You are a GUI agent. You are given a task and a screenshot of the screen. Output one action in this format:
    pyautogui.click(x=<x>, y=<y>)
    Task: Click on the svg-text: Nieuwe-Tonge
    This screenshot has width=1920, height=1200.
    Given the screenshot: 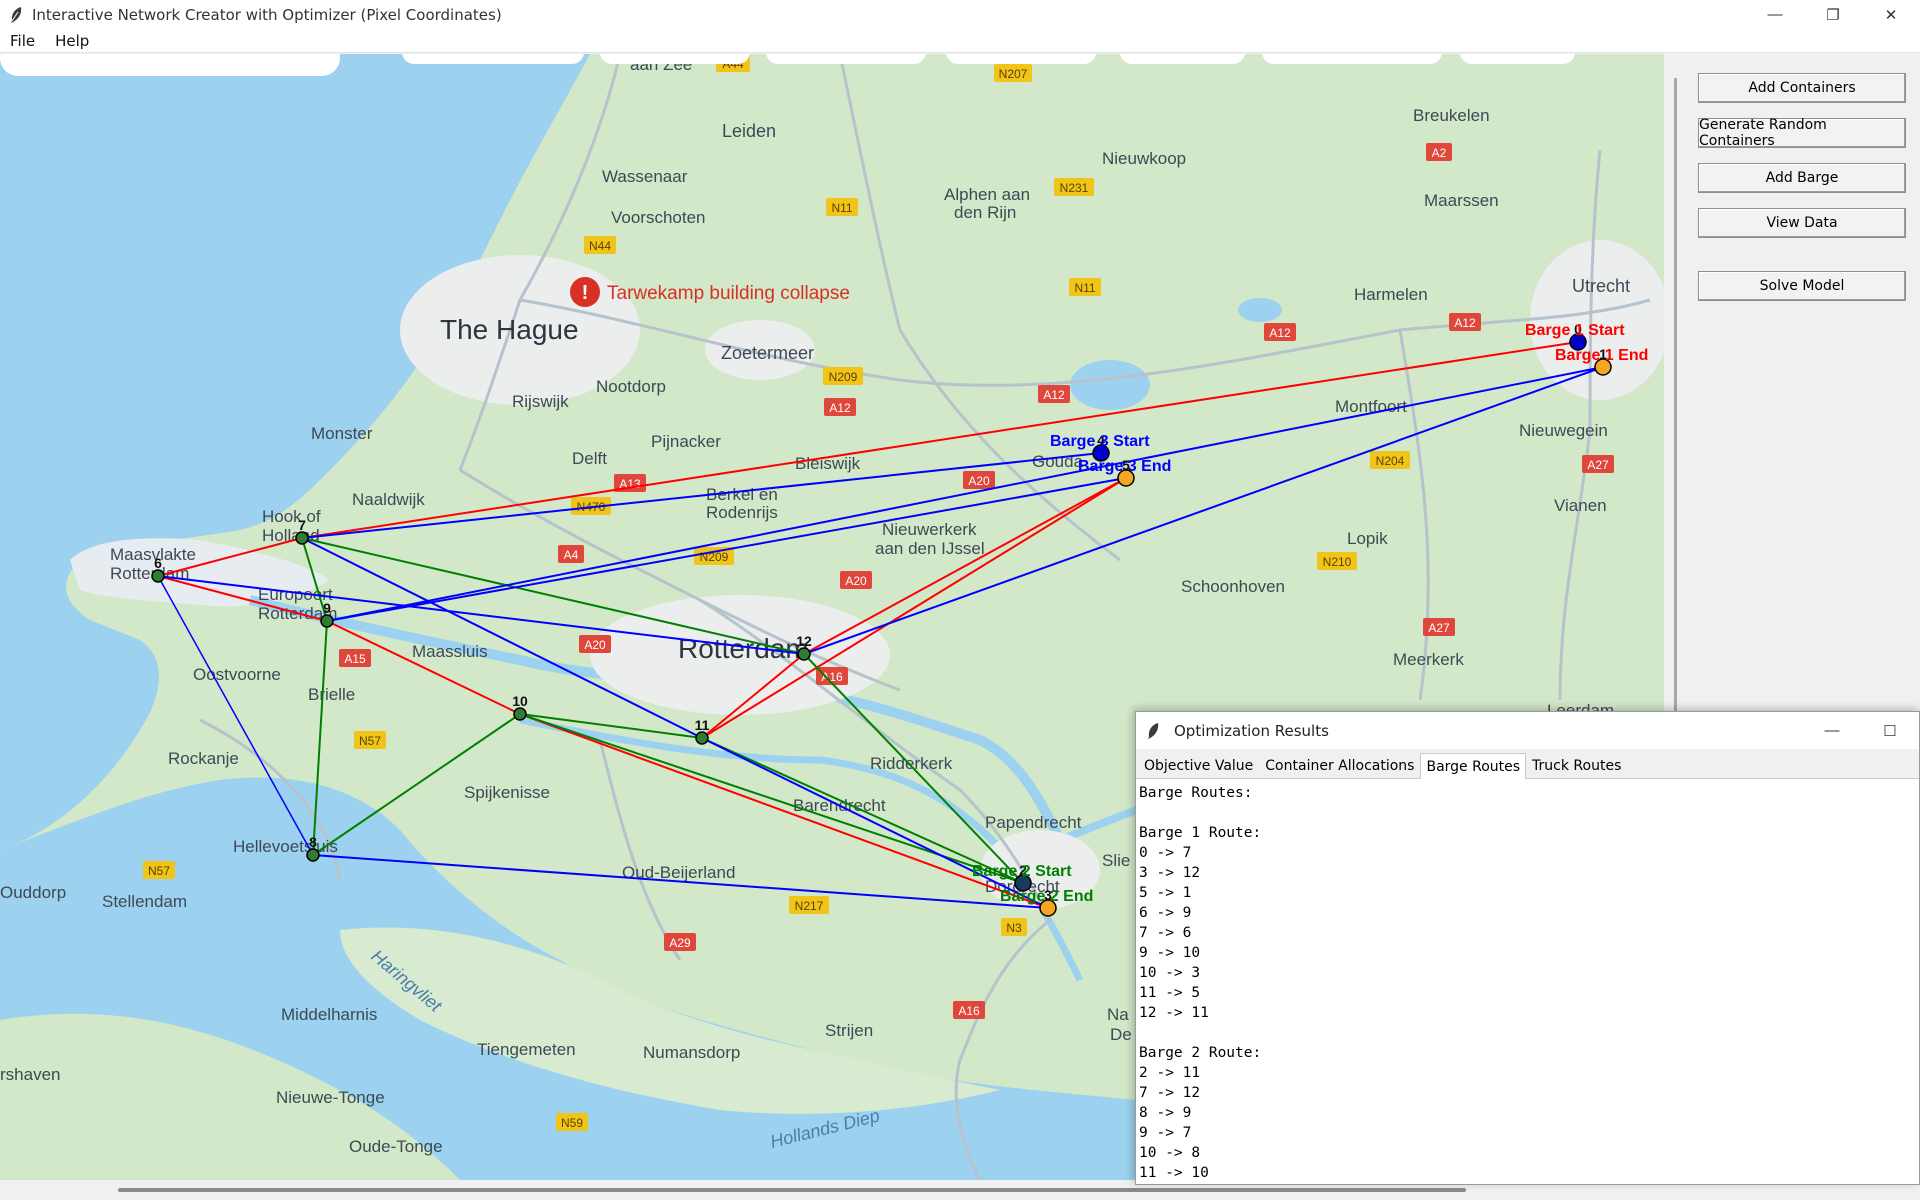 What is the action you would take?
    pyautogui.click(x=330, y=1097)
    